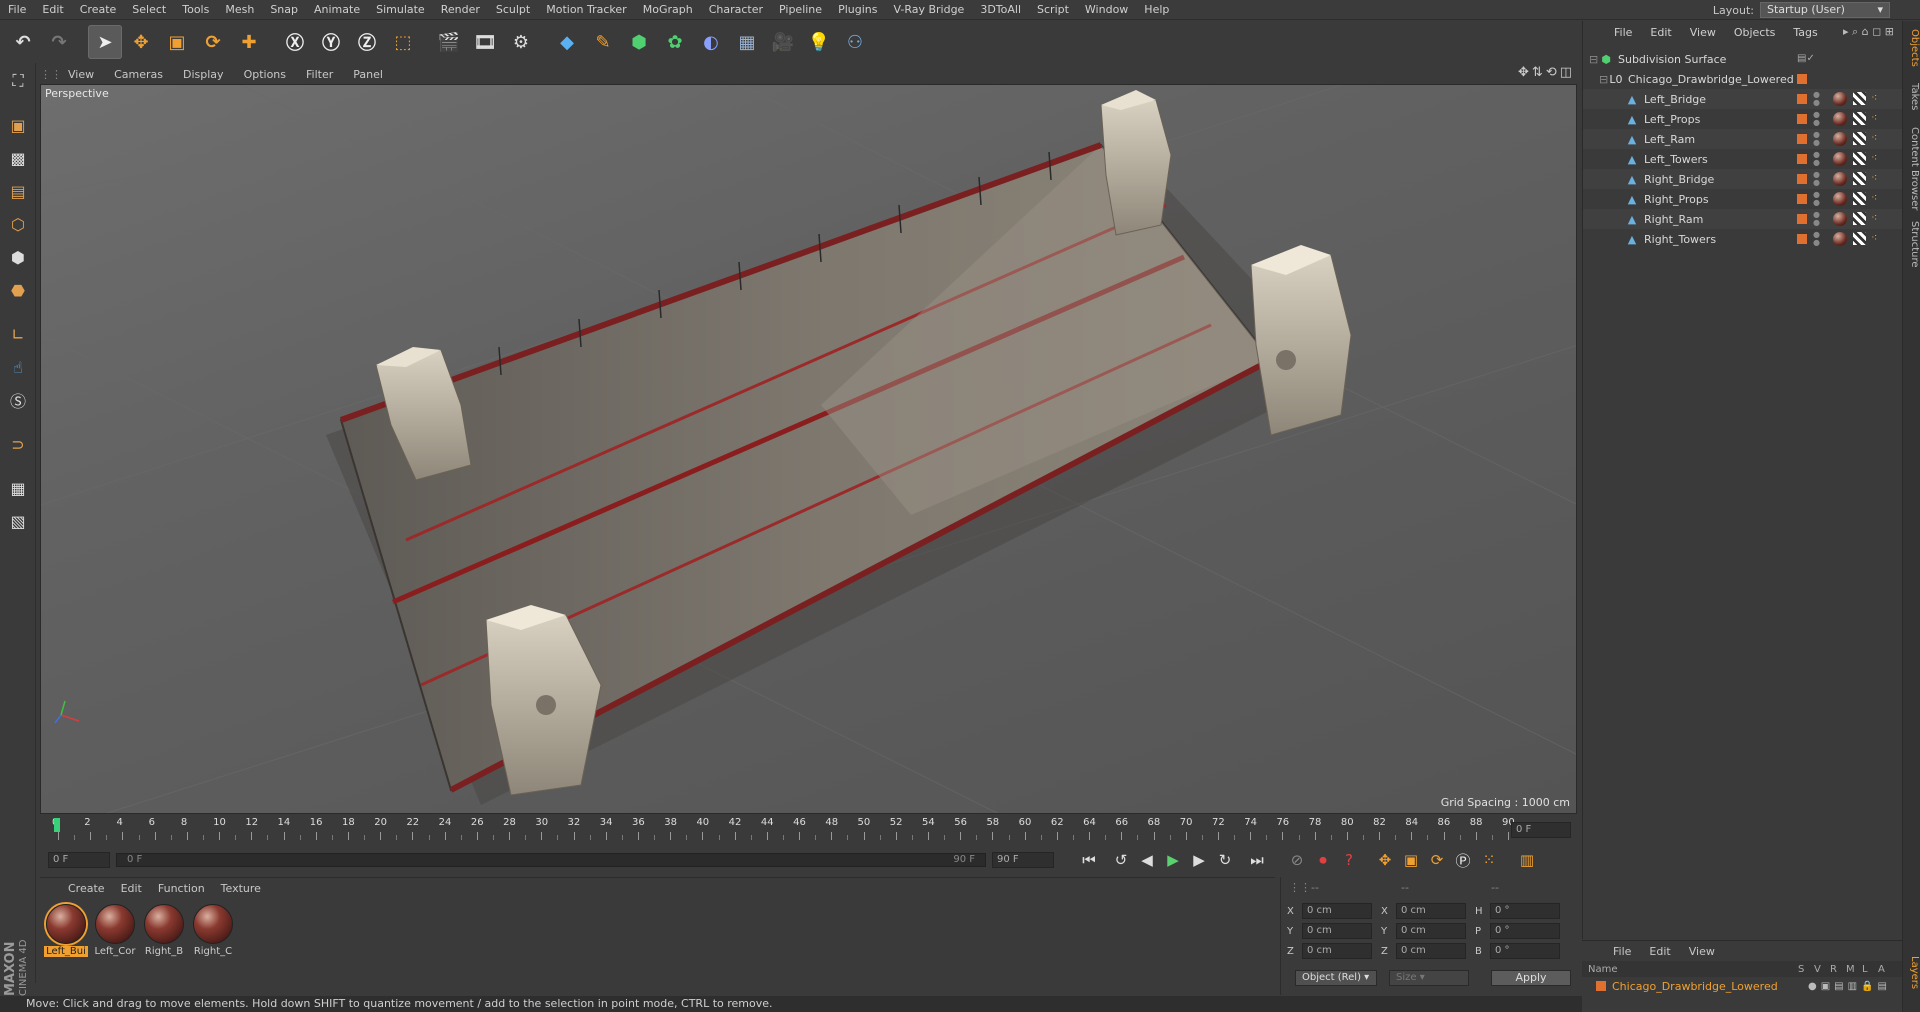 This screenshot has width=1920, height=1012. I want to click on size-mode-dropdown: Size ▾, so click(1429, 978).